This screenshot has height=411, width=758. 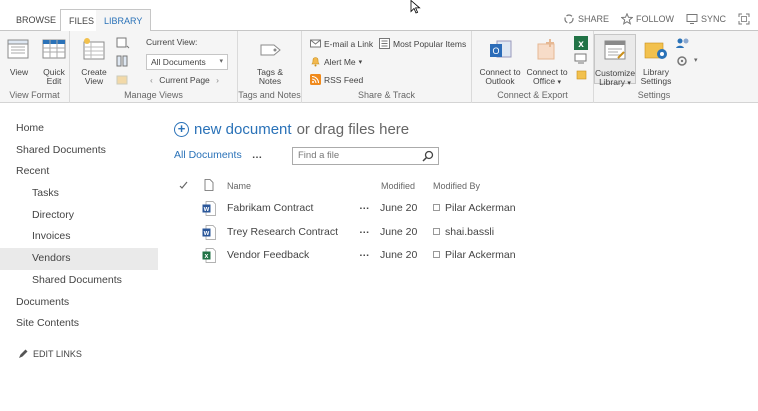 What do you see at coordinates (398, 186) in the screenshot?
I see `column-header-modified: Modified` at bounding box center [398, 186].